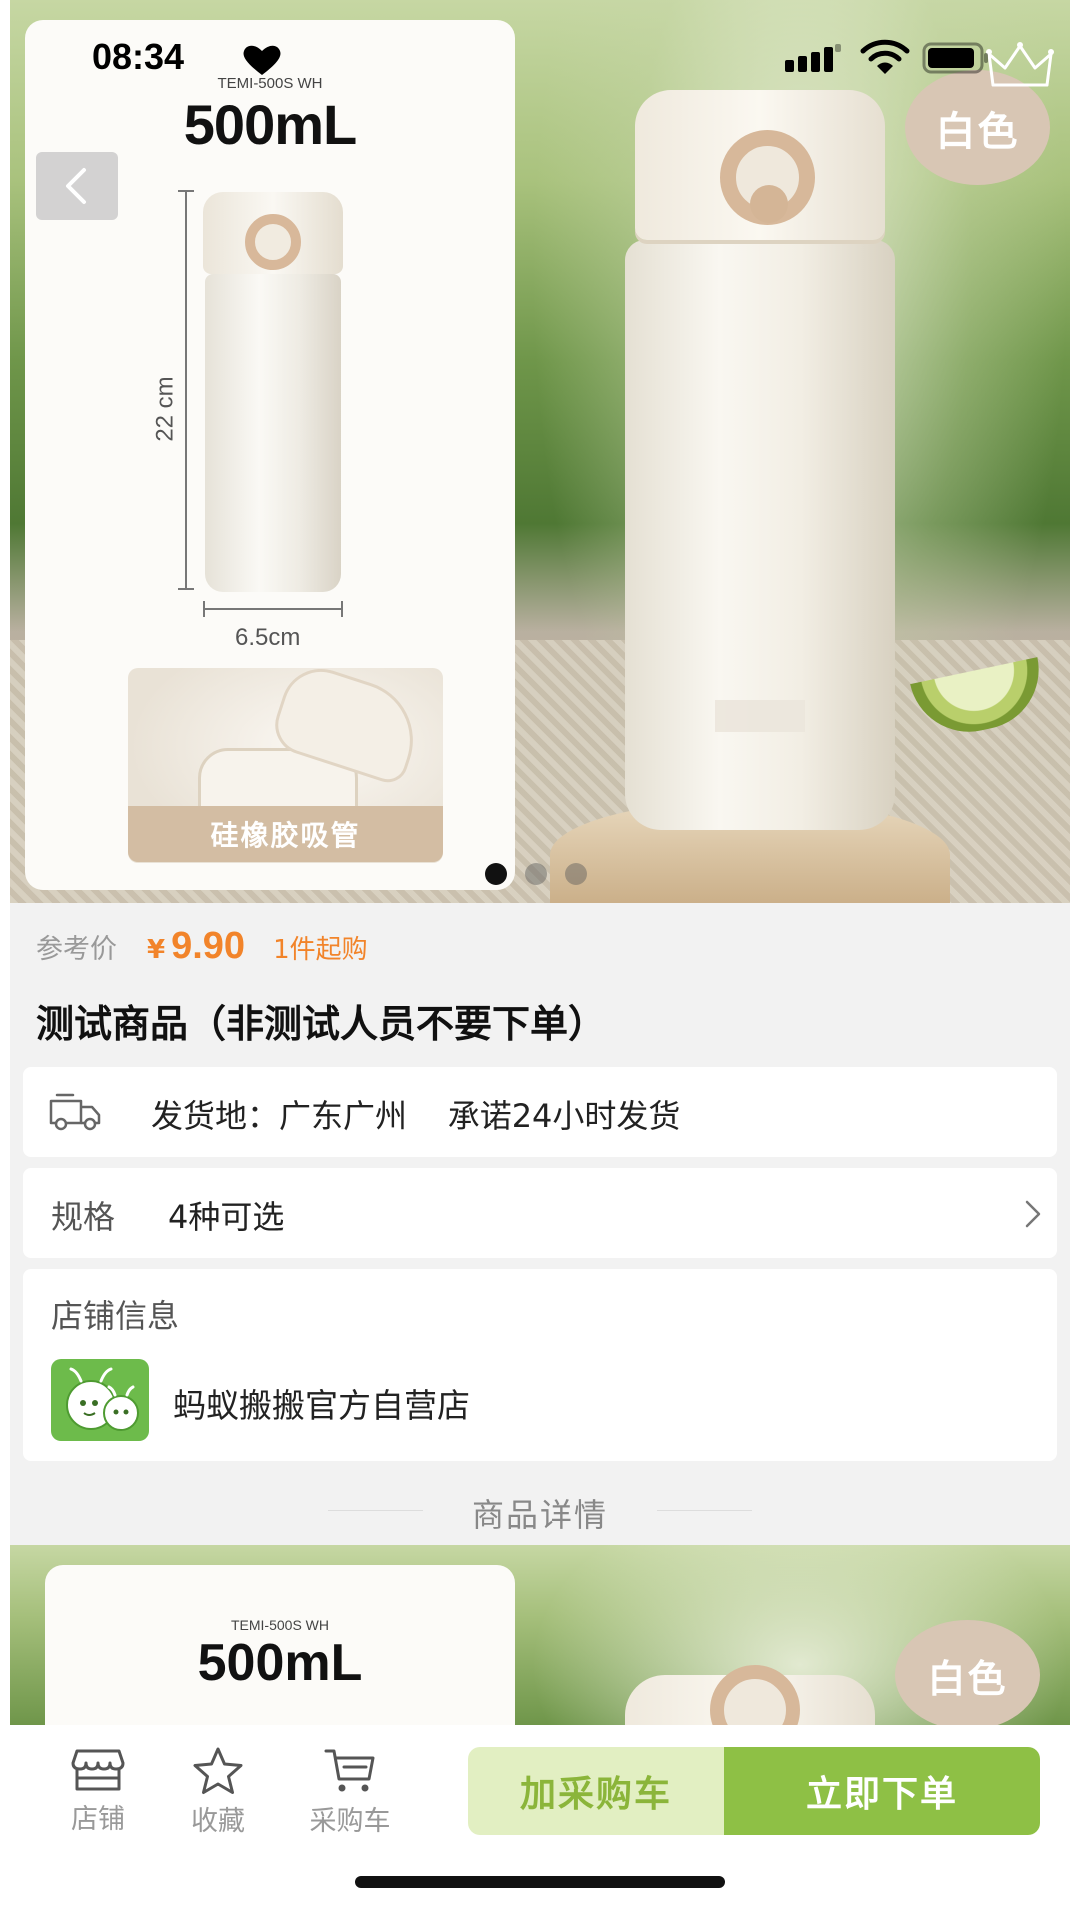 Image resolution: width=1080 pixels, height=1920 pixels. I want to click on price-row: 参考价 ¥ 9.90 1件起购, so click(202, 946).